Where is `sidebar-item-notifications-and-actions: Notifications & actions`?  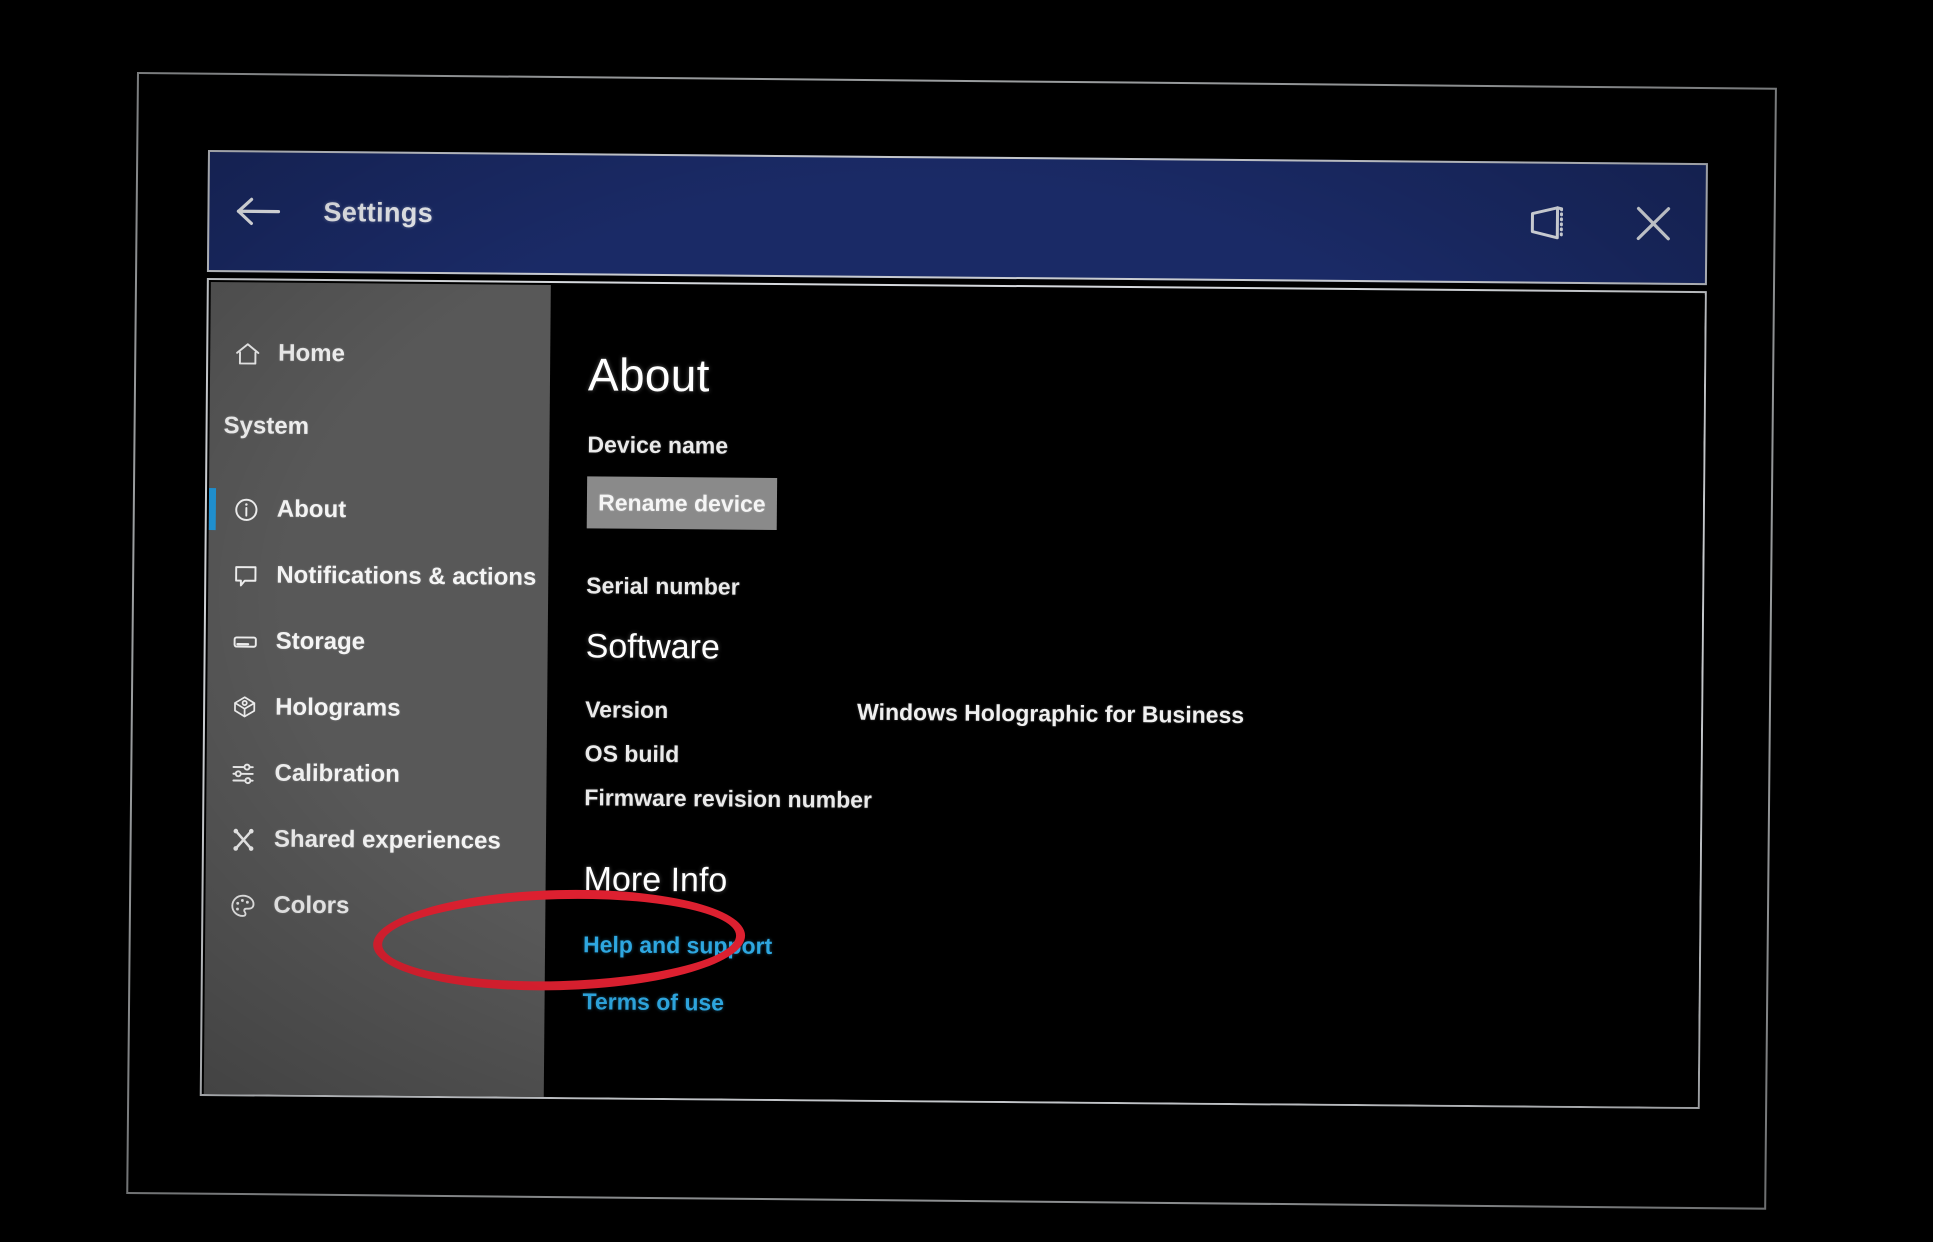 sidebar-item-notifications-and-actions: Notifications & actions is located at coordinates (378, 576).